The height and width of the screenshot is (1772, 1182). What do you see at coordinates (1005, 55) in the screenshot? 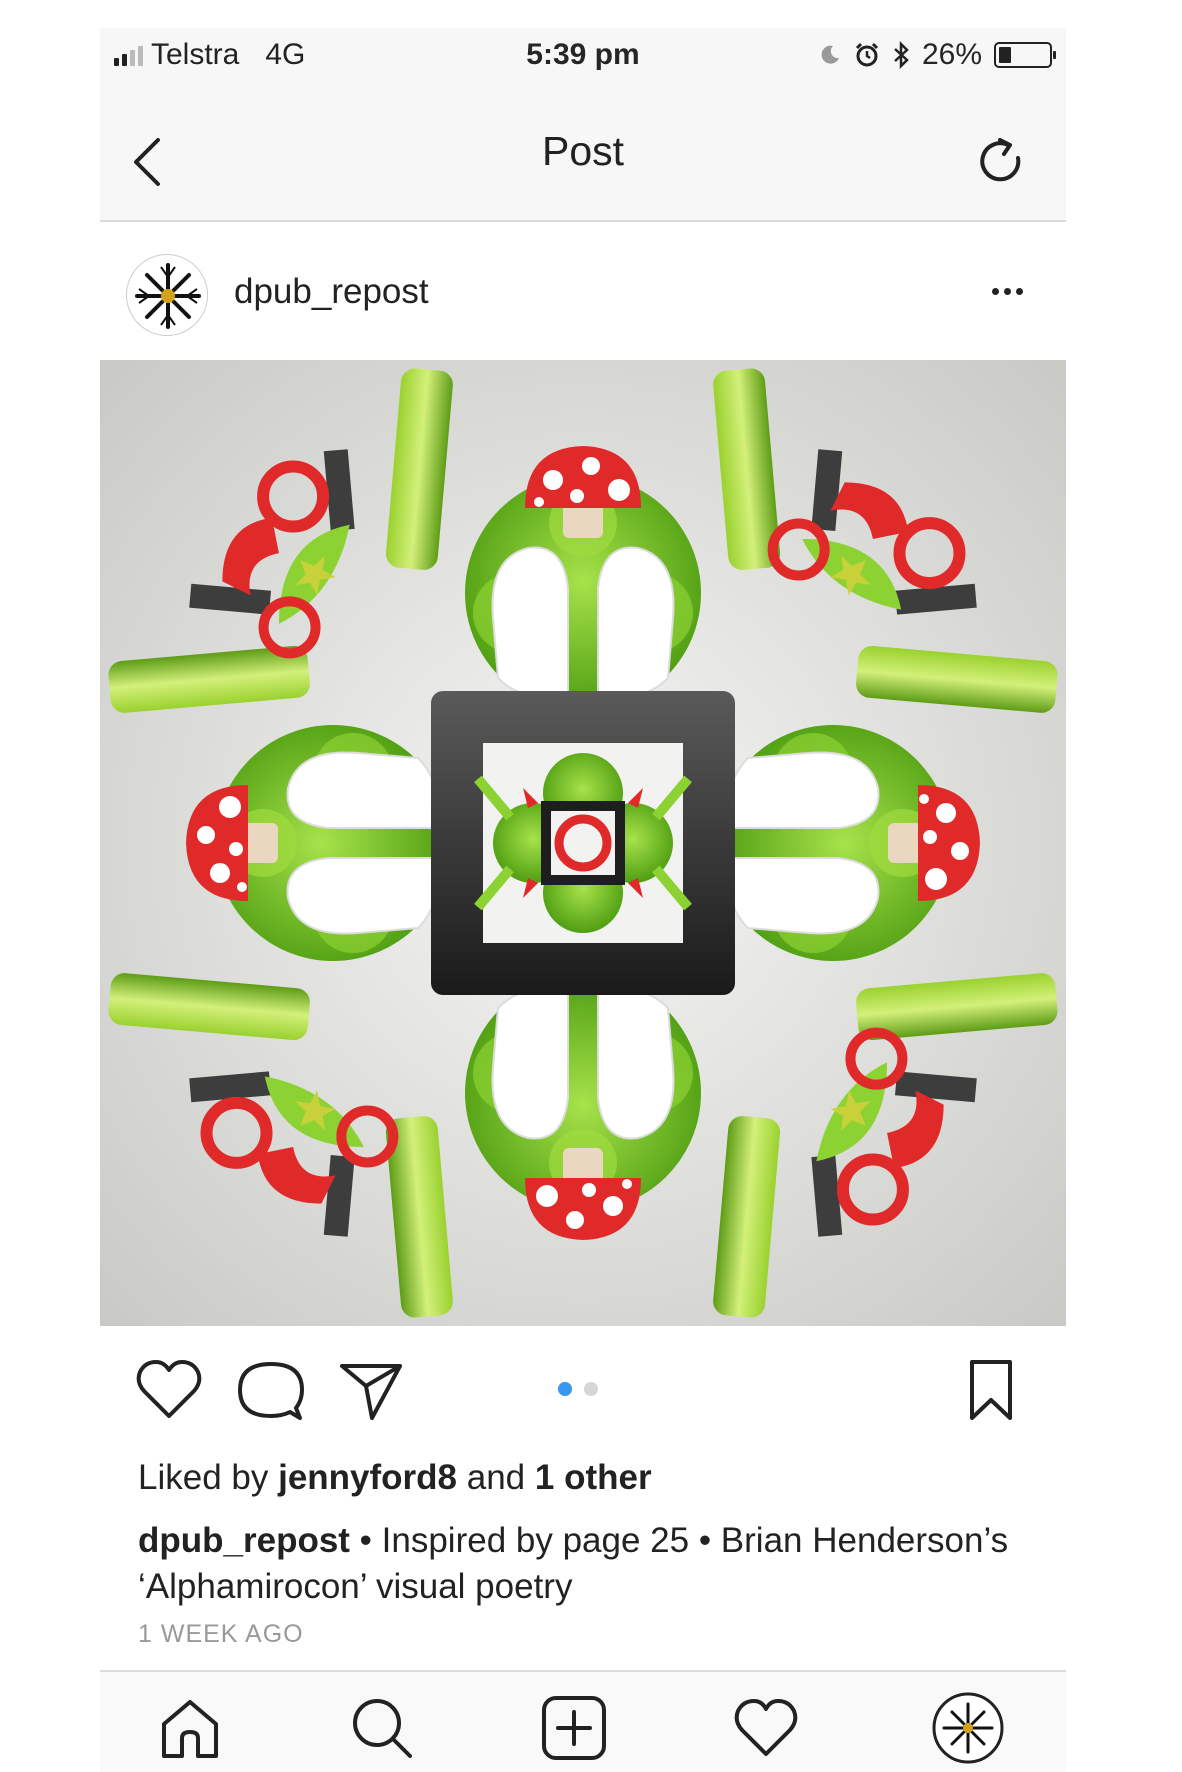
I see `battery-fill` at bounding box center [1005, 55].